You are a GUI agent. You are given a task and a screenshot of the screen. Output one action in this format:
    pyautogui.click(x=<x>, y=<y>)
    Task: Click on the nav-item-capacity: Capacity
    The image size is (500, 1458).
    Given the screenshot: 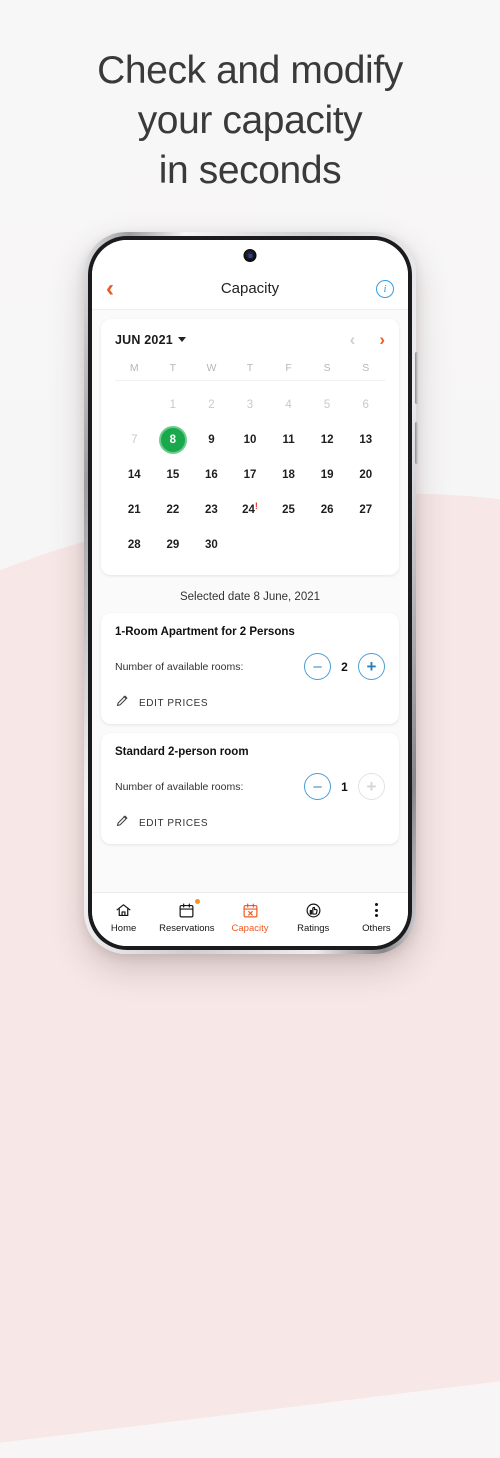 What is the action you would take?
    pyautogui.click(x=249, y=918)
    